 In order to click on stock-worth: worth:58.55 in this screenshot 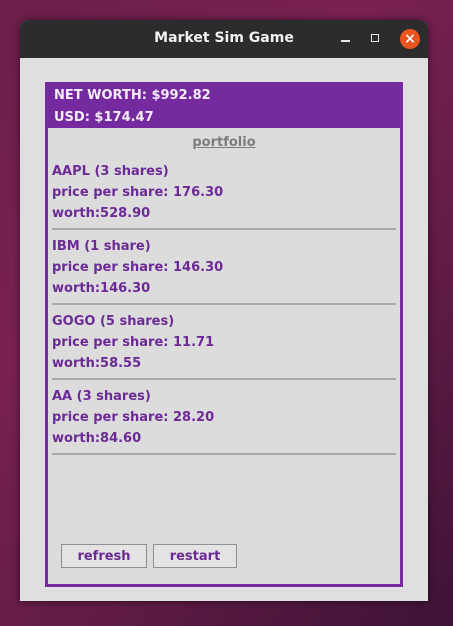, I will do `click(97, 363)`.